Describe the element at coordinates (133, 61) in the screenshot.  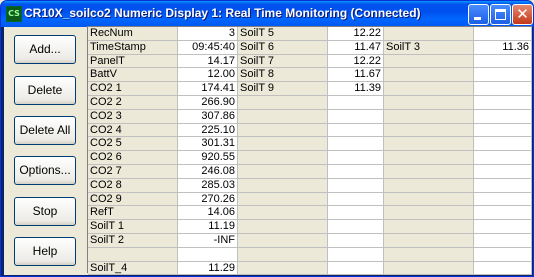
I see `grid-cell-label: PanelT` at that location.